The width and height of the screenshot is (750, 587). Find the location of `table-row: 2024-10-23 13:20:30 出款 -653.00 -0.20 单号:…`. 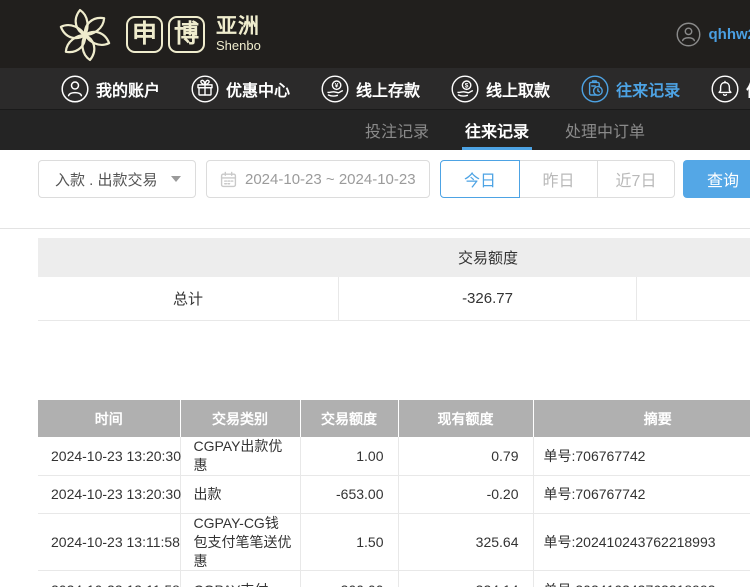

table-row: 2024-10-23 13:20:30 出款 -653.00 -0.20 单号:… is located at coordinates (394, 494).